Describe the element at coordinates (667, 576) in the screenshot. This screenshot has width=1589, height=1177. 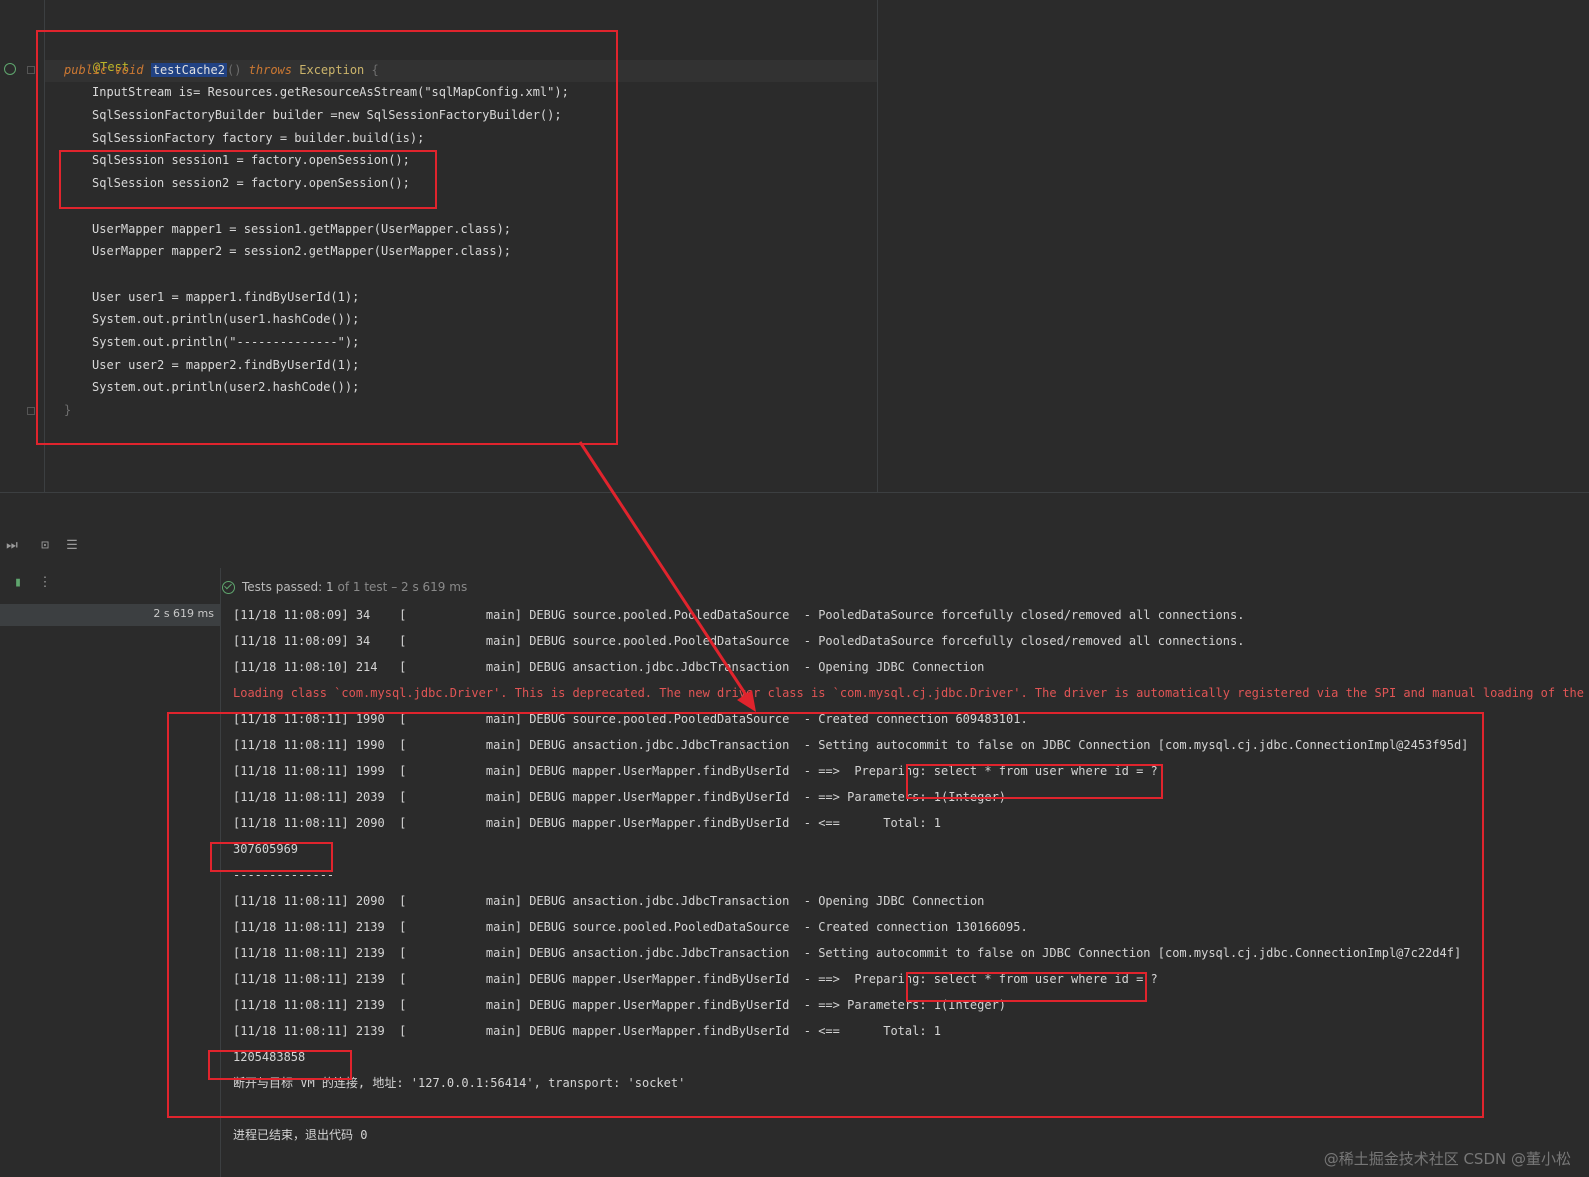
I see `annotation-arrow` at that location.